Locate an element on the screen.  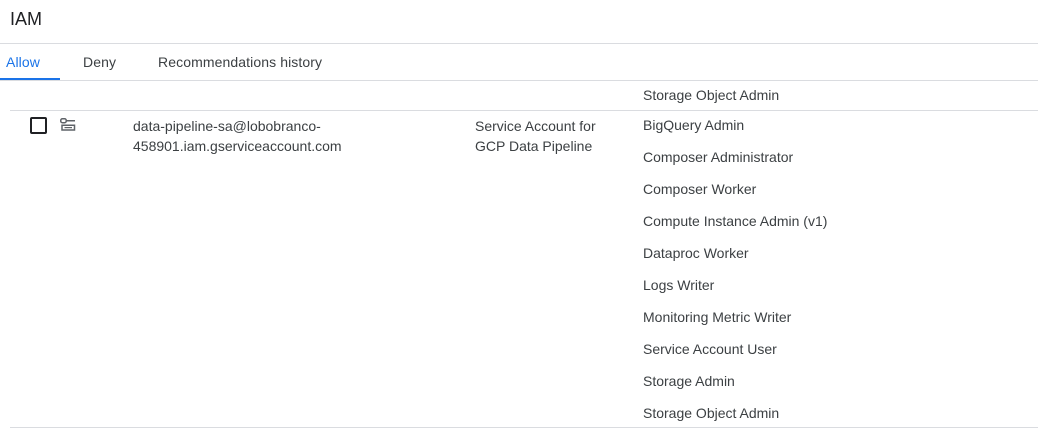
role-item: BigQuery Admin is located at coordinates (694, 125).